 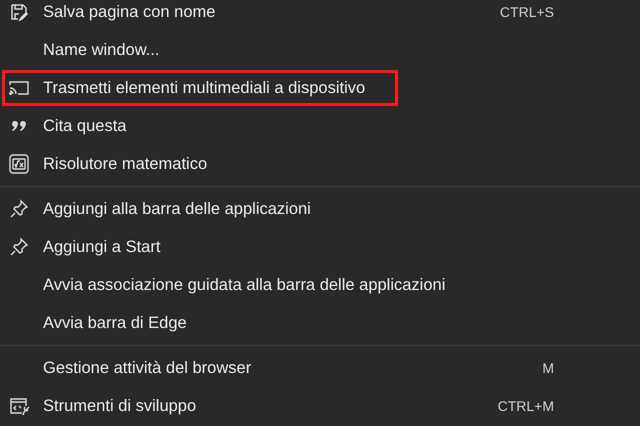 What do you see at coordinates (320, 323) in the screenshot?
I see `menu-item: Avvia barra di Edge` at bounding box center [320, 323].